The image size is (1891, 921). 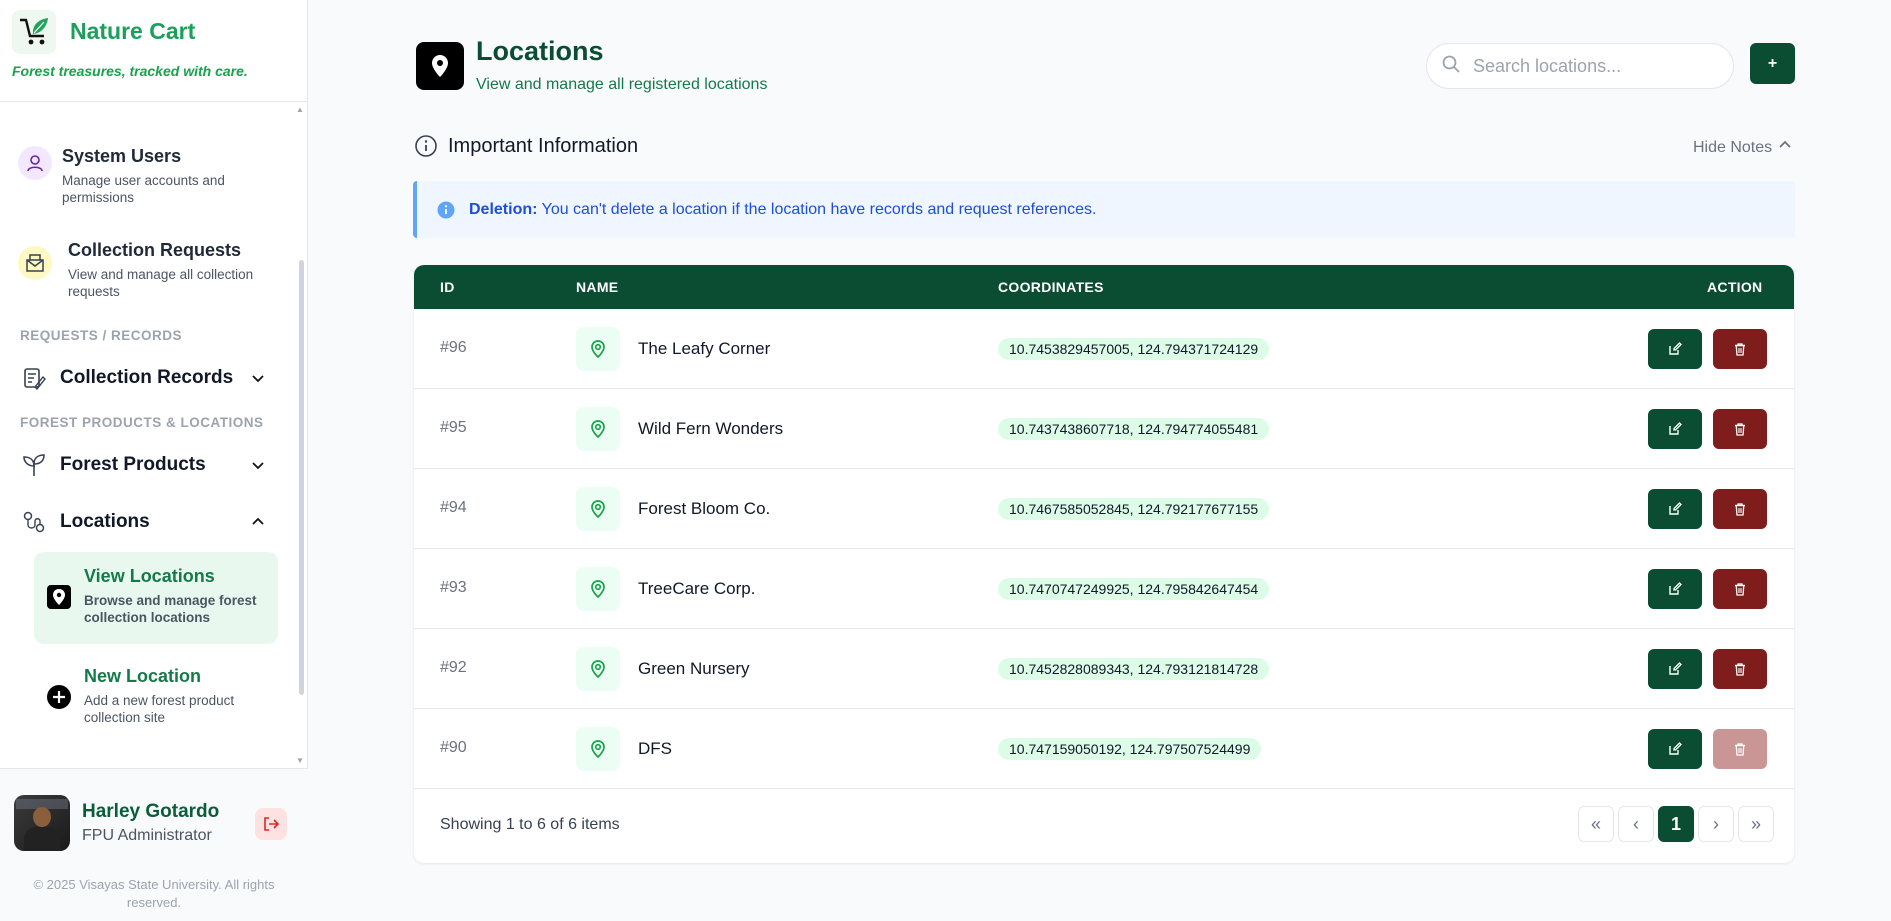 I want to click on search-icon, so click(x=1451, y=66).